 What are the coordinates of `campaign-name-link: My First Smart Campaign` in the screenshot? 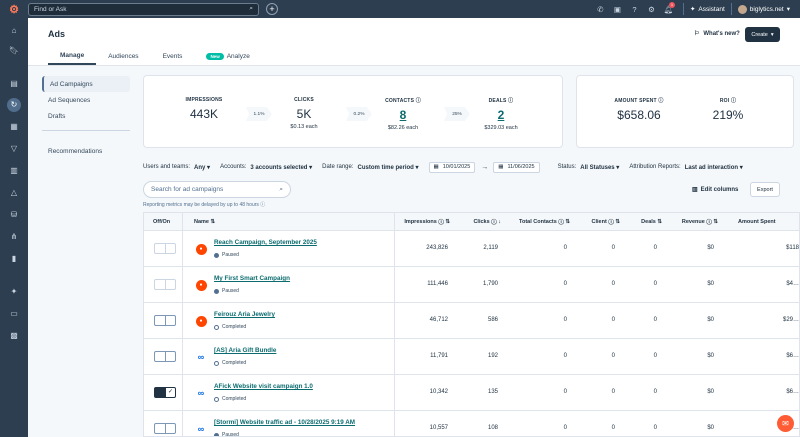 It's located at (252, 278).